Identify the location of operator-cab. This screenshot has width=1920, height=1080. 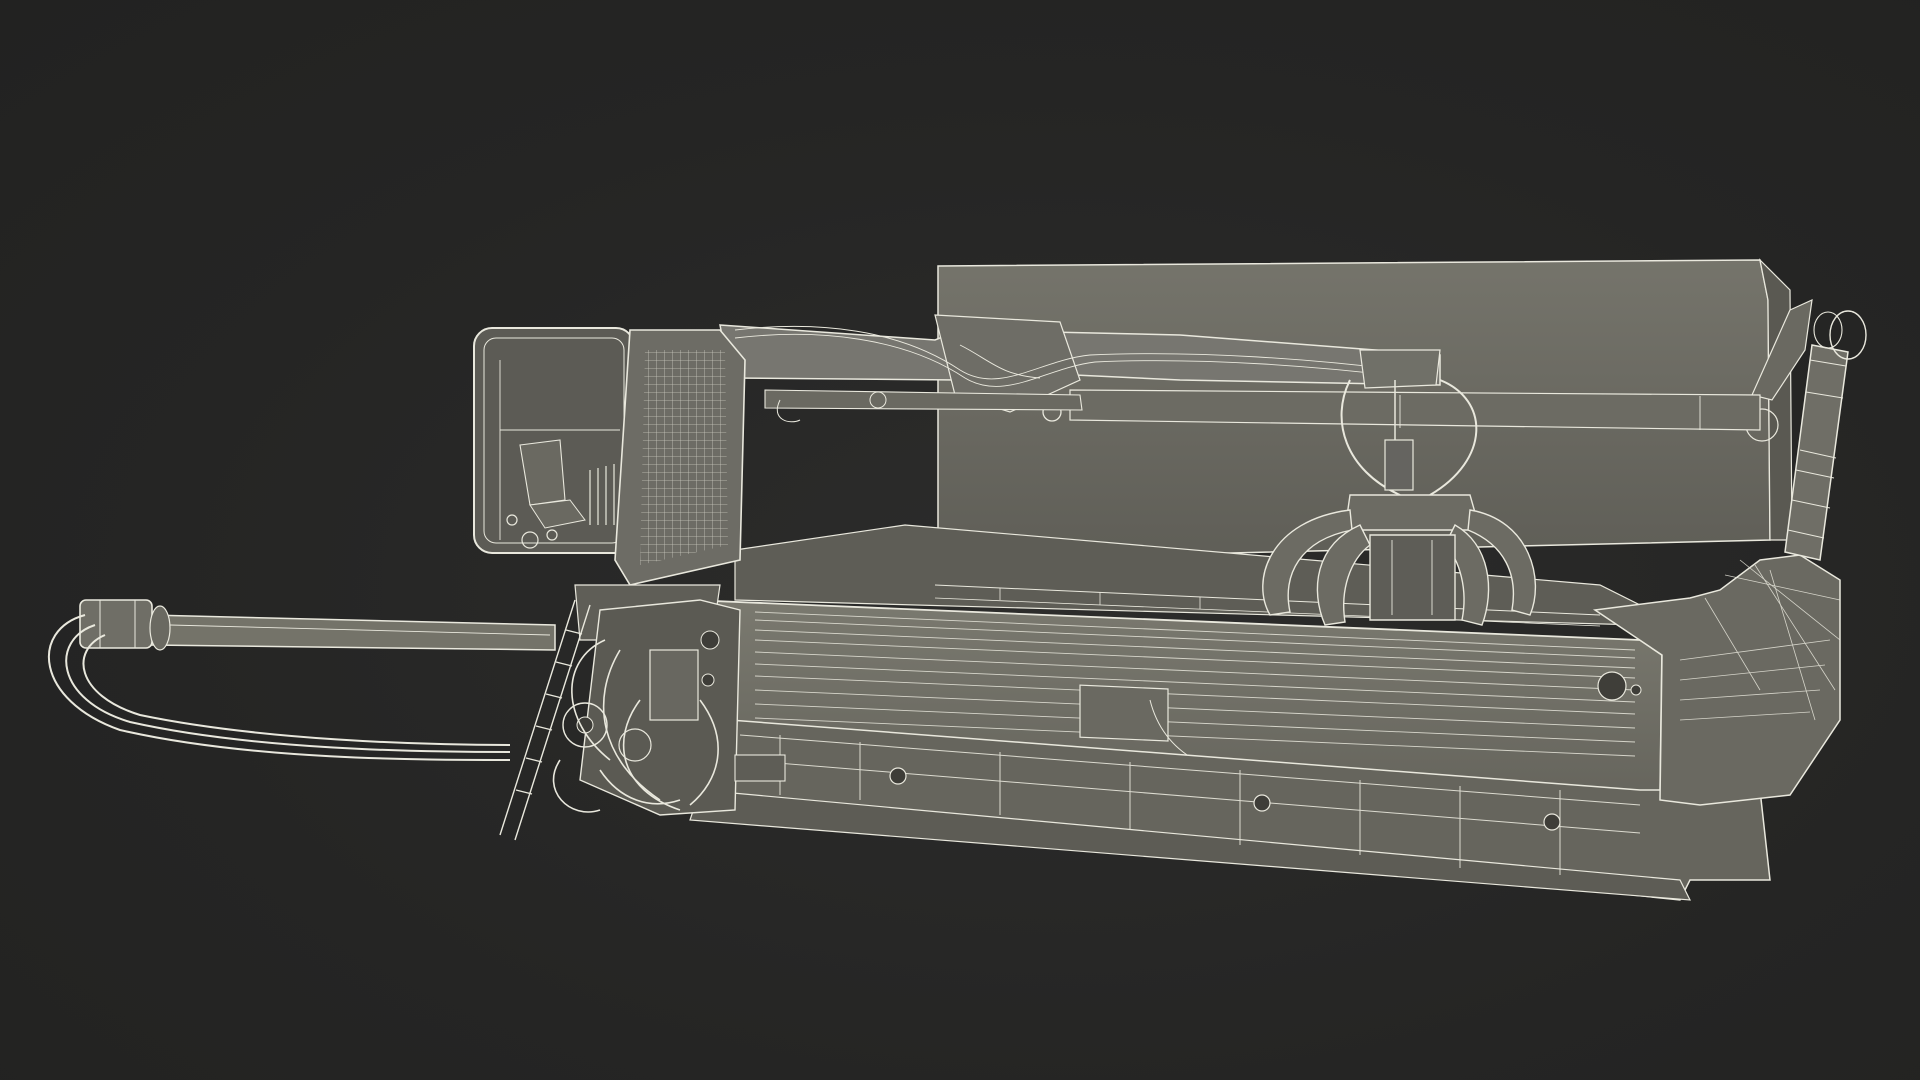
(609, 484).